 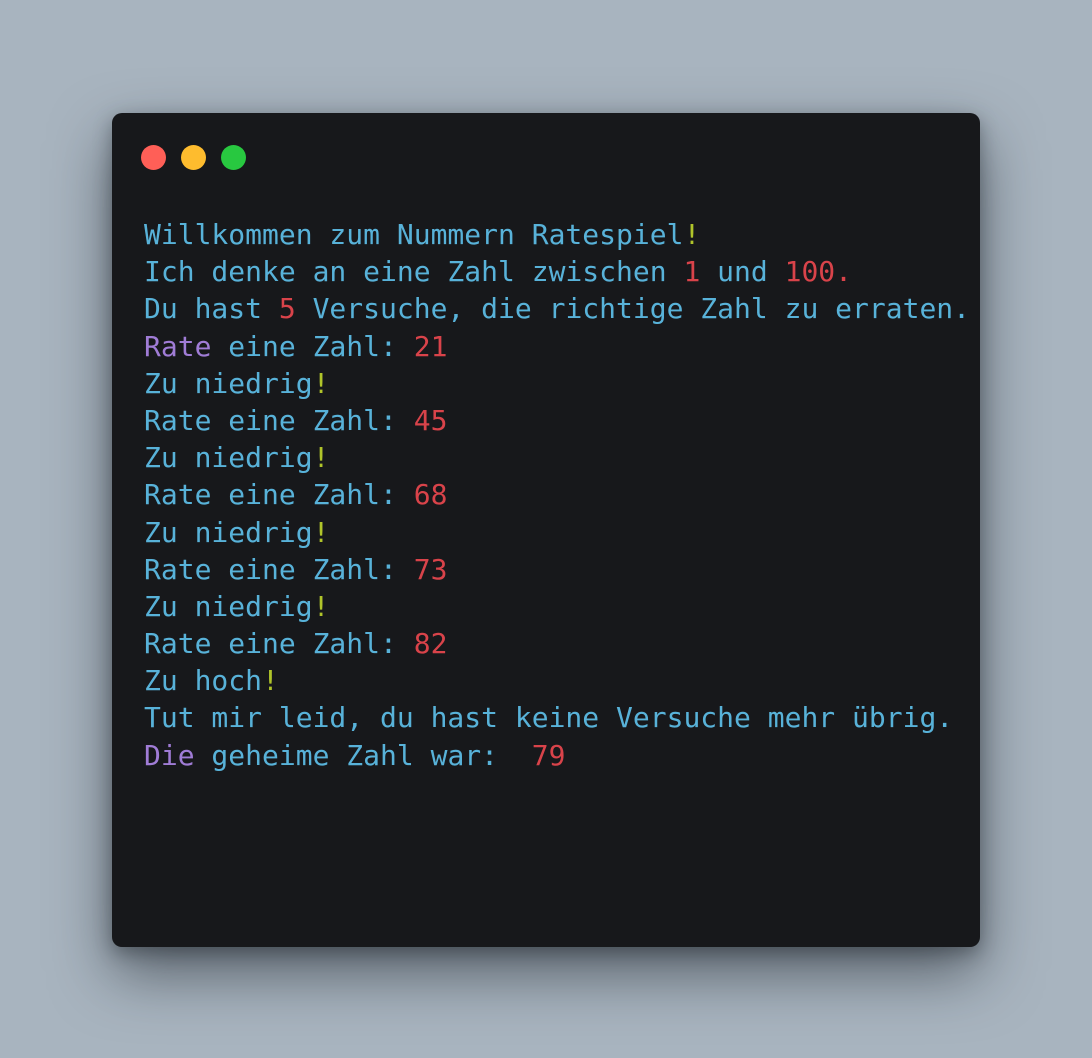 I want to click on maximize-button, so click(x=233, y=157).